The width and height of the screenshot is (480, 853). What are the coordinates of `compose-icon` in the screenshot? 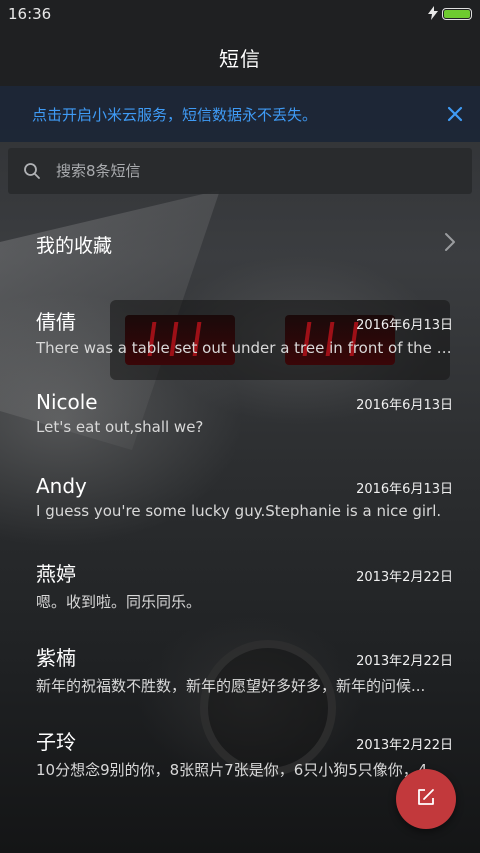 It's located at (426, 799).